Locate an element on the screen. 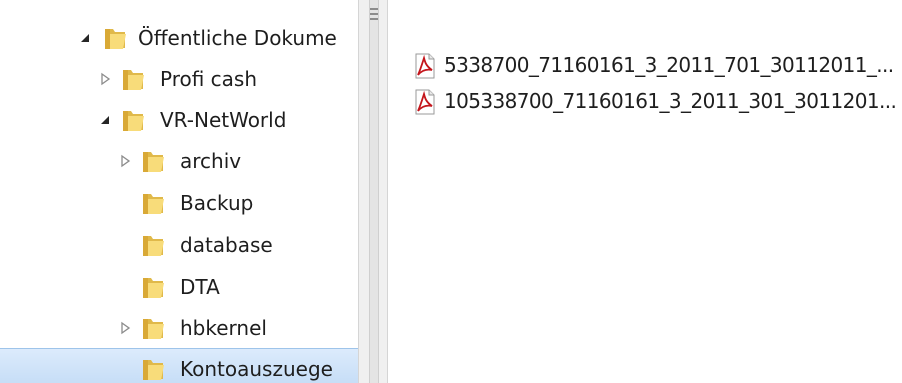  pane-splitter is located at coordinates (373, 191).